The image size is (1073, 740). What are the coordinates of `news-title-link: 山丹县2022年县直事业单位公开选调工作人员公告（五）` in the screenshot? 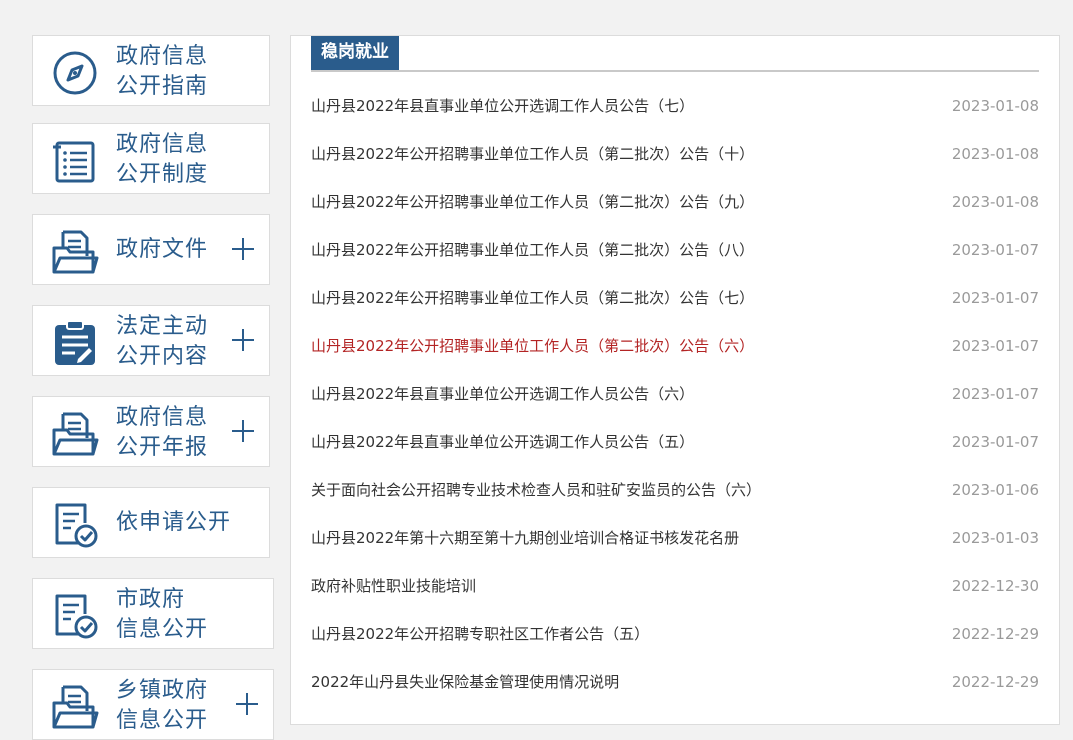 It's located at (502, 442).